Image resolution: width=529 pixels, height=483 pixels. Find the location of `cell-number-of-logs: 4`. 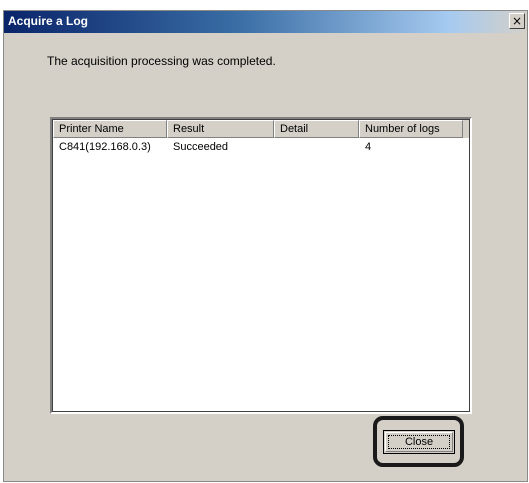

cell-number-of-logs: 4 is located at coordinates (368, 147).